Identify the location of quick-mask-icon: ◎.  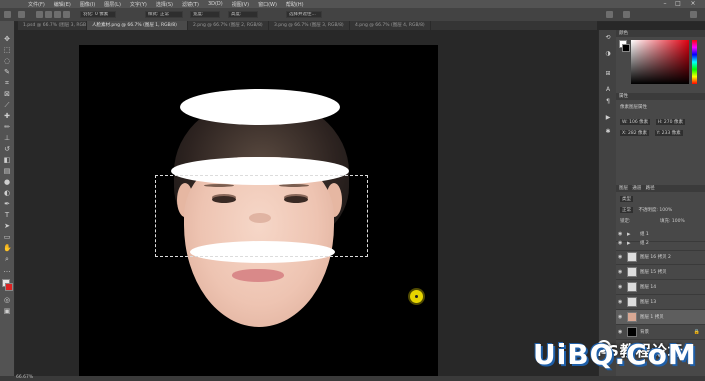
(7, 300).